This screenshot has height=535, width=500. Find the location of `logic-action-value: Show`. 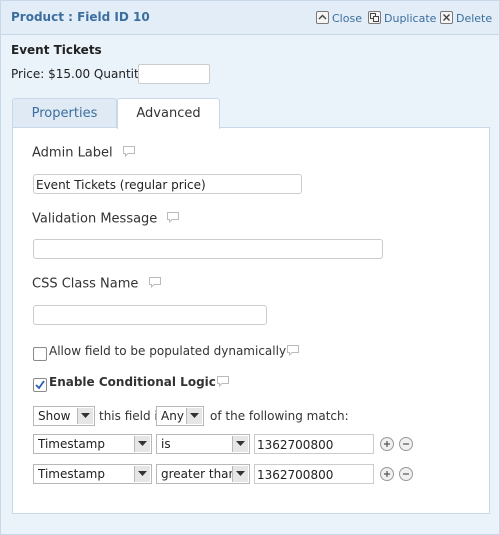

logic-action-value: Show is located at coordinates (54, 416).